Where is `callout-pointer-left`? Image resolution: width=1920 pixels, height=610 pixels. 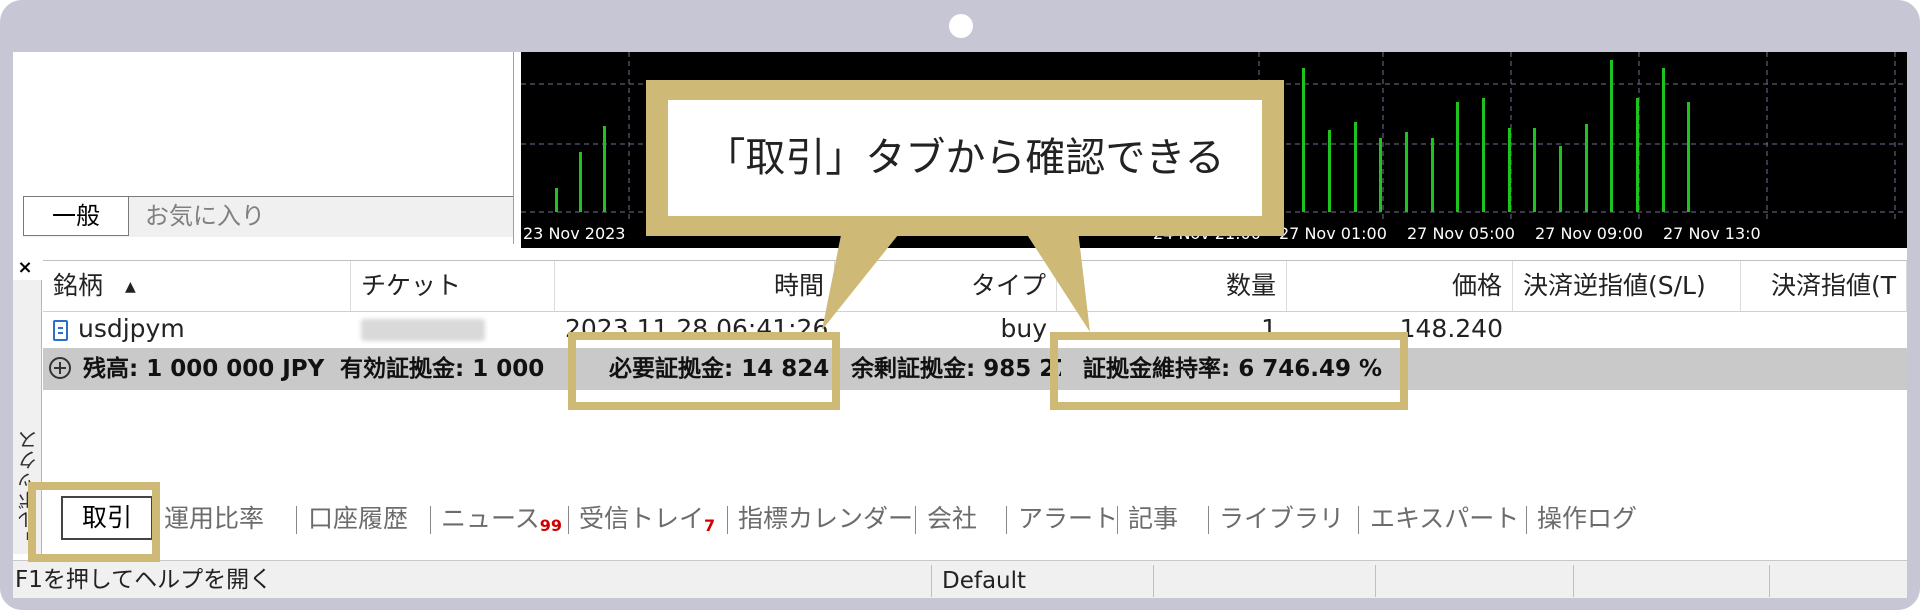 callout-pointer-left is located at coordinates (862, 280).